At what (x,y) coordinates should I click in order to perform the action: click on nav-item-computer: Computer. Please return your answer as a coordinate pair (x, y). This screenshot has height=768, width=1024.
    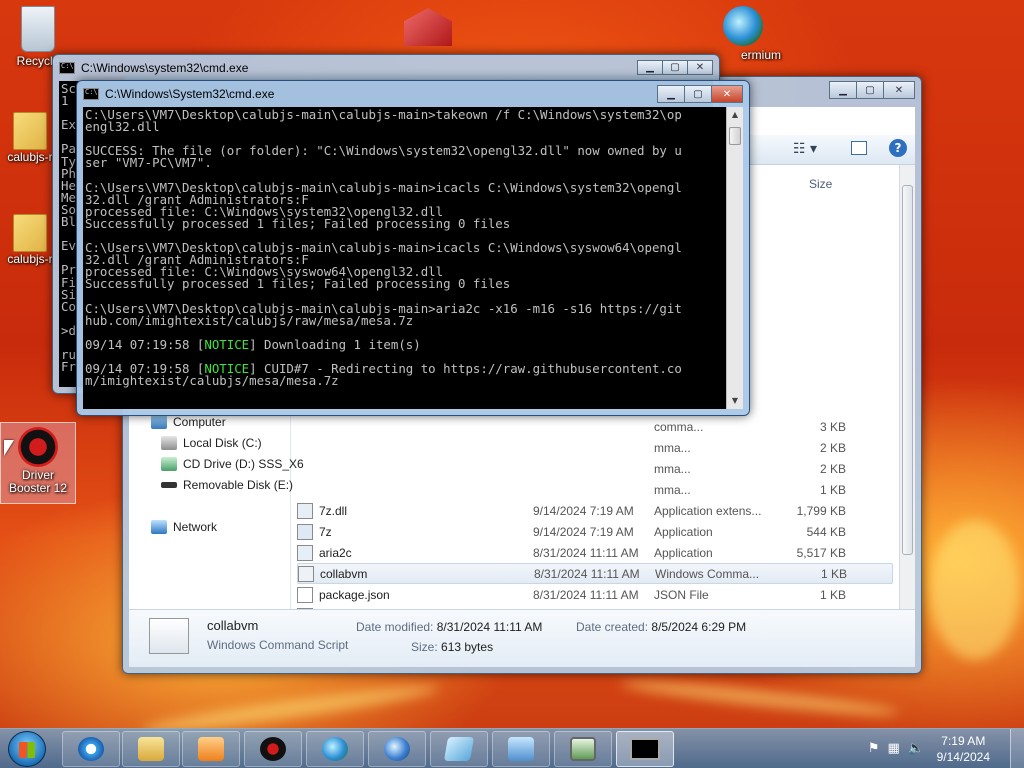
    Looking at the image, I should click on (188, 422).